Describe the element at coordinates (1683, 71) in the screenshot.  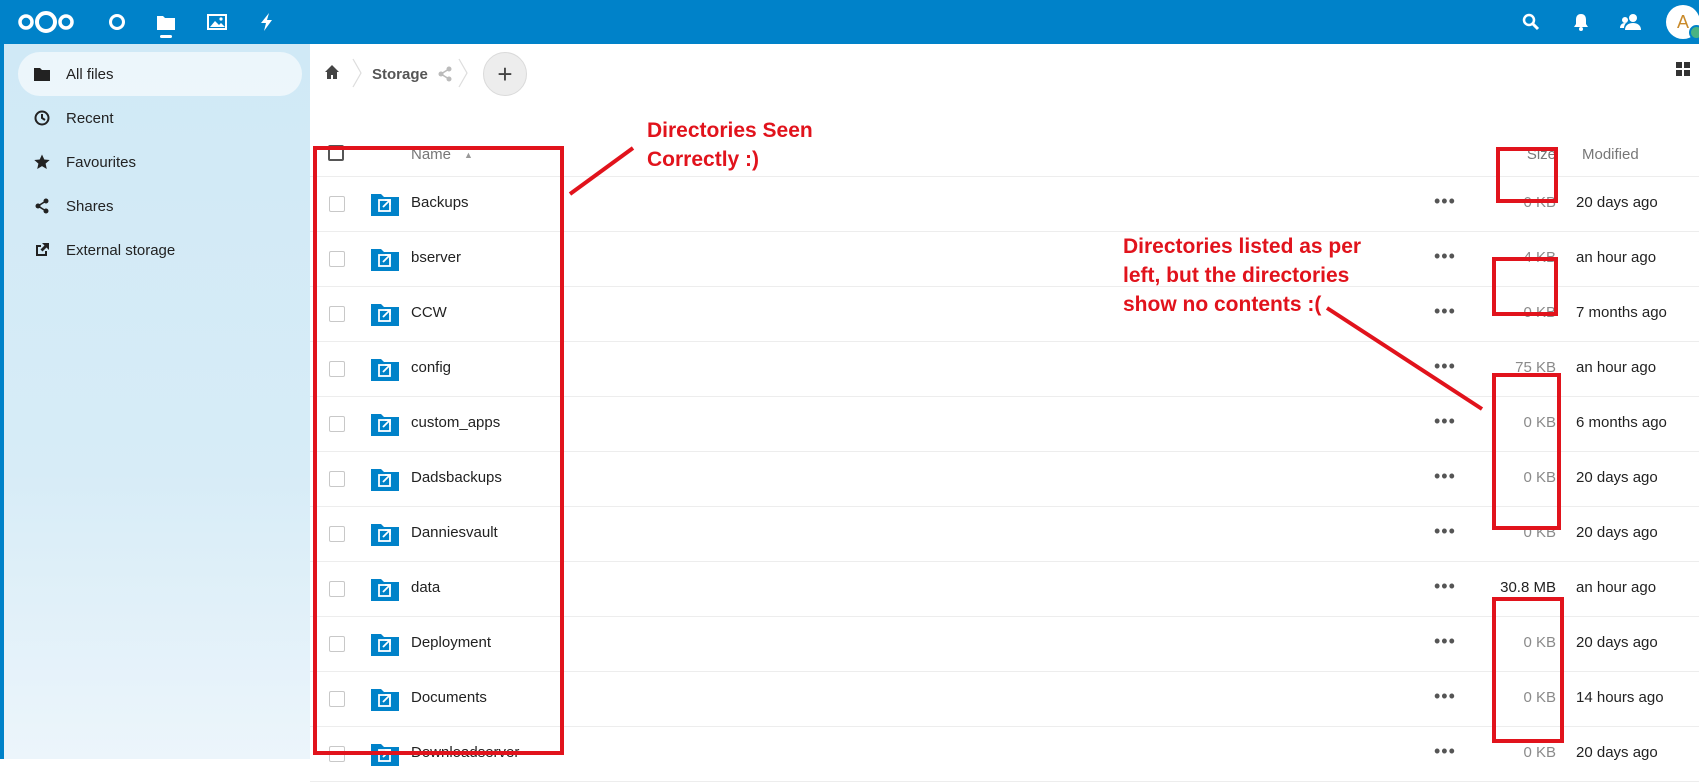
I see `grid-view-icon` at that location.